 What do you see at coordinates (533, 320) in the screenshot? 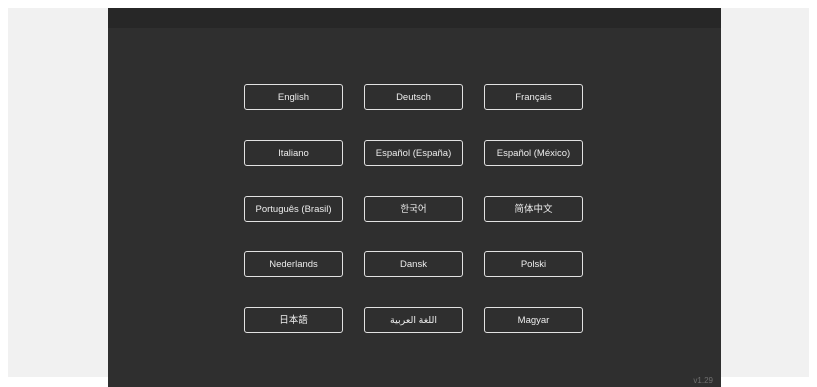
I see `language-button-magyar: Magyar` at bounding box center [533, 320].